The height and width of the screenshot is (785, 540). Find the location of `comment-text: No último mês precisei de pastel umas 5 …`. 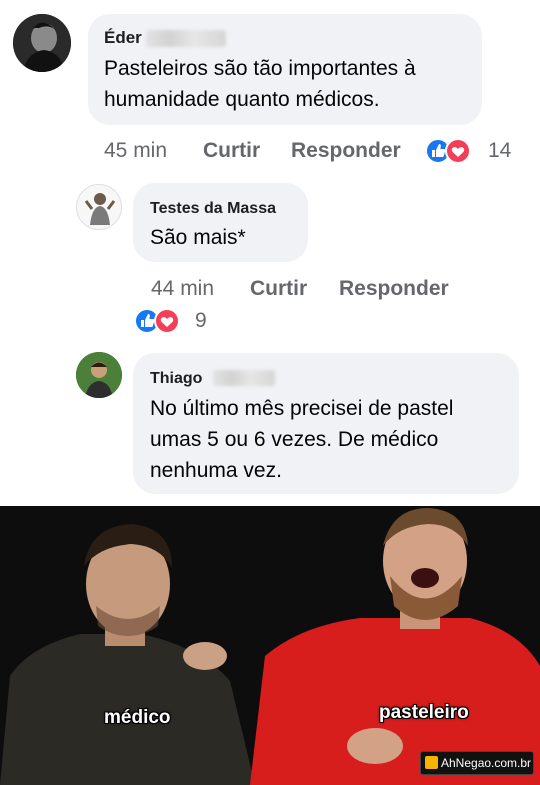

comment-text: No último mês precisei de pastel umas 5 … is located at coordinates (332, 439).